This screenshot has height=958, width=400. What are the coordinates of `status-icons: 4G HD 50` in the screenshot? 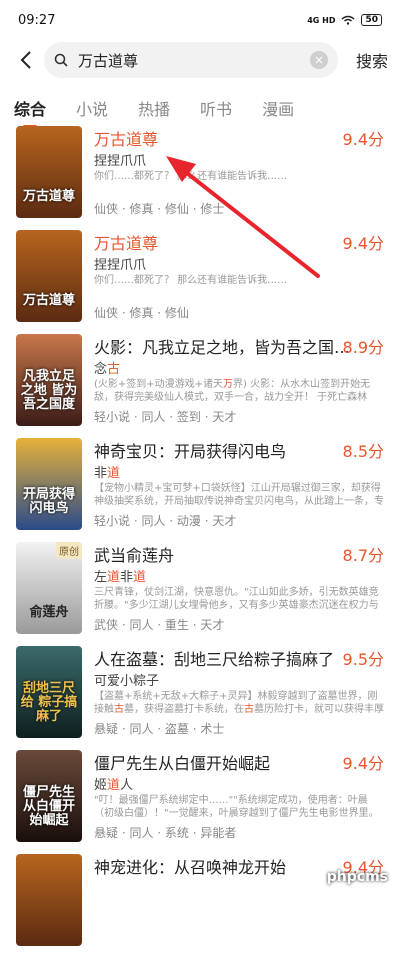 It's located at (344, 20).